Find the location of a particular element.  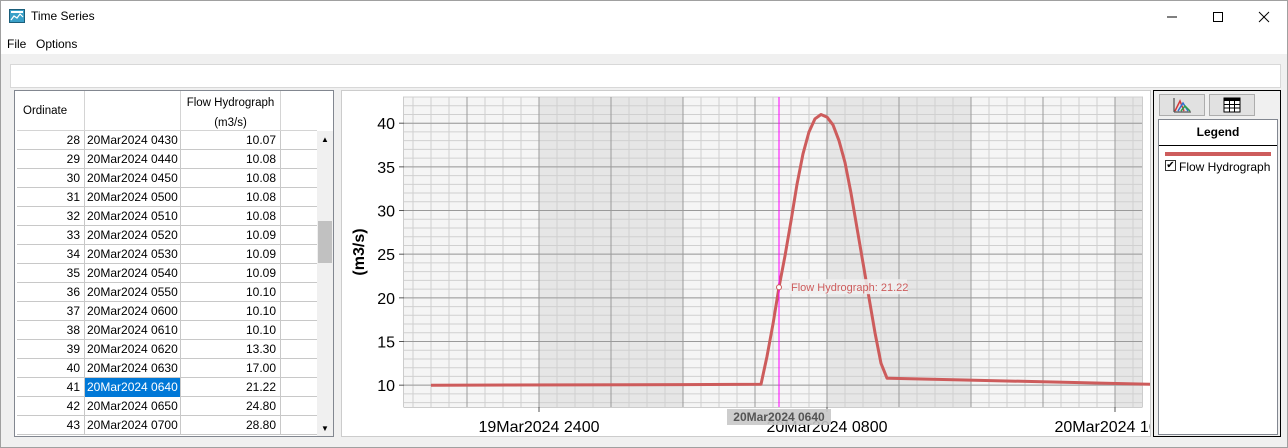

cell-date: 20Mar2024 0700 is located at coordinates (133, 425).